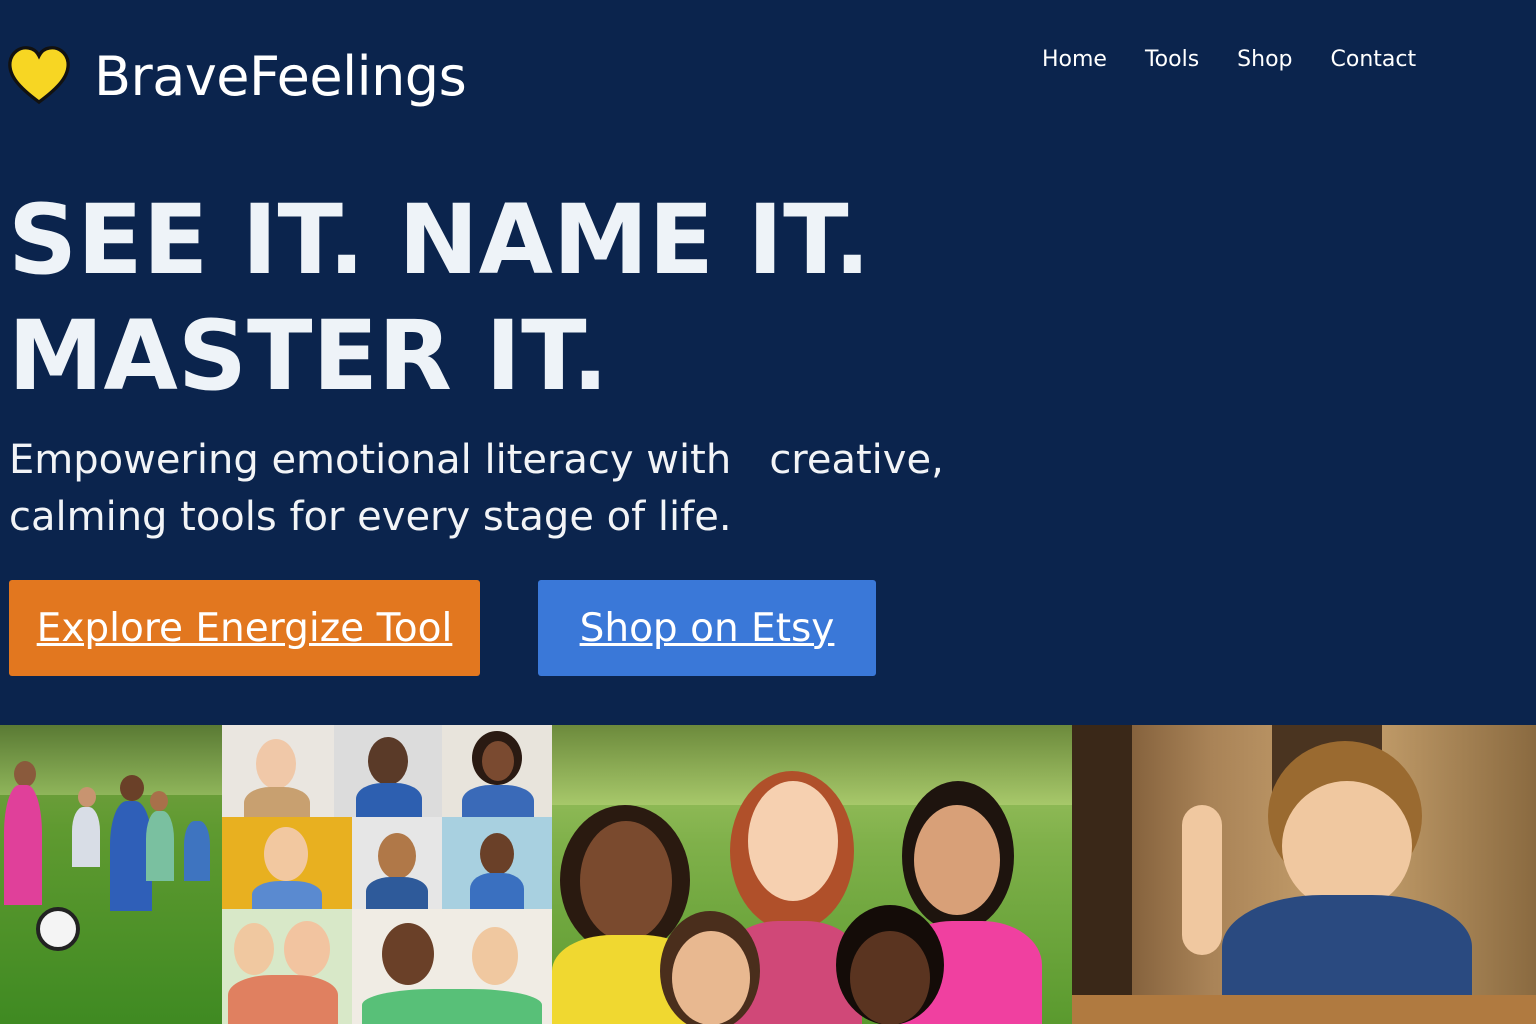 The image size is (1536, 1024). Describe the element at coordinates (244, 628) in the screenshot. I see `explore-energize-tool-button: Explore Energize Tool` at that location.